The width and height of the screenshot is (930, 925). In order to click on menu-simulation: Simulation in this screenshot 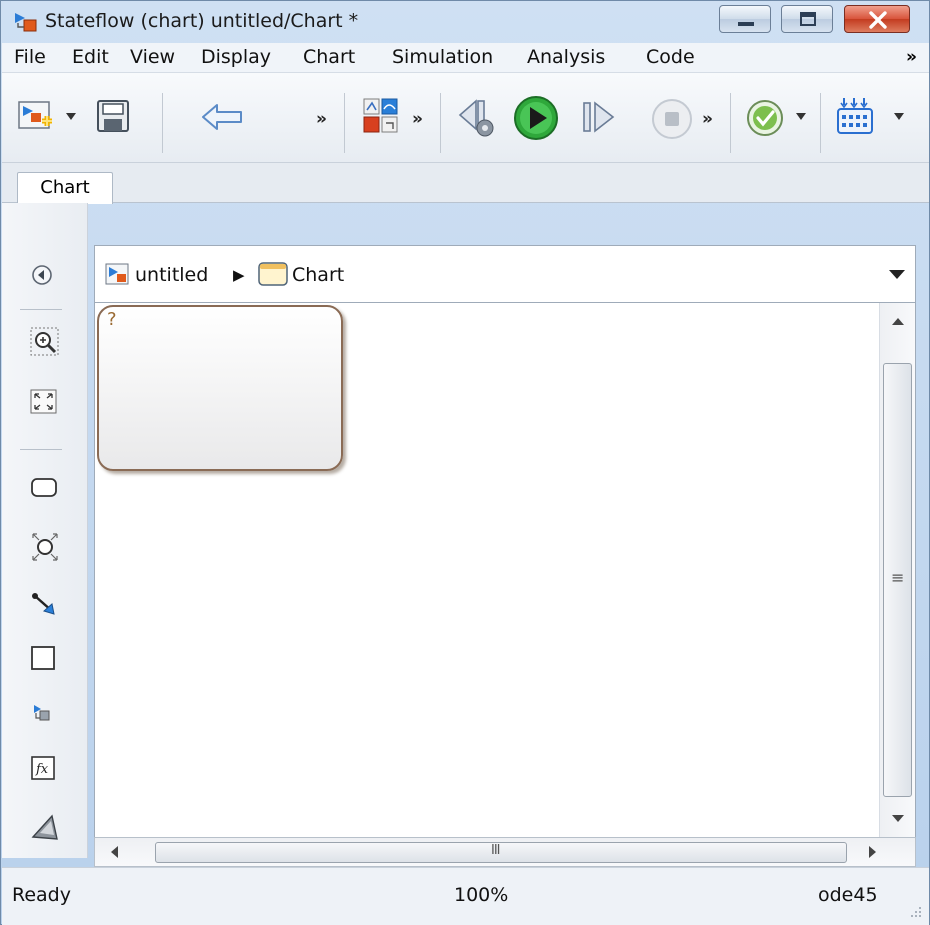, I will do `click(442, 57)`.